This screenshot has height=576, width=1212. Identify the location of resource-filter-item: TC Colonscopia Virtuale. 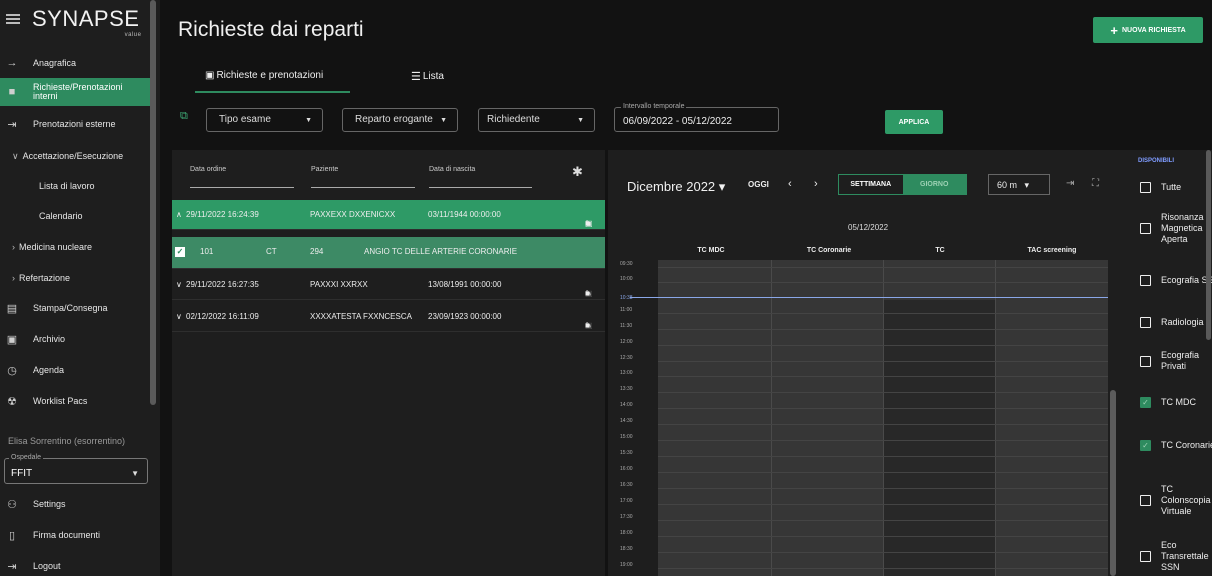
(1176, 500).